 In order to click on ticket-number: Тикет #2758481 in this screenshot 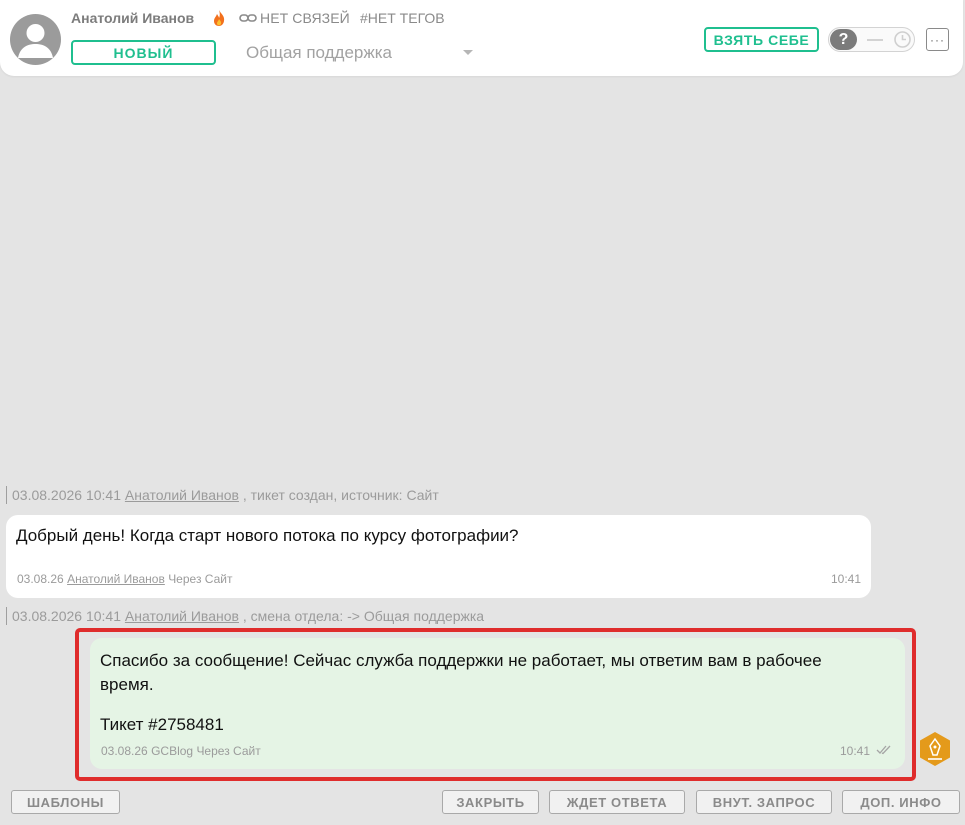, I will do `click(162, 724)`.